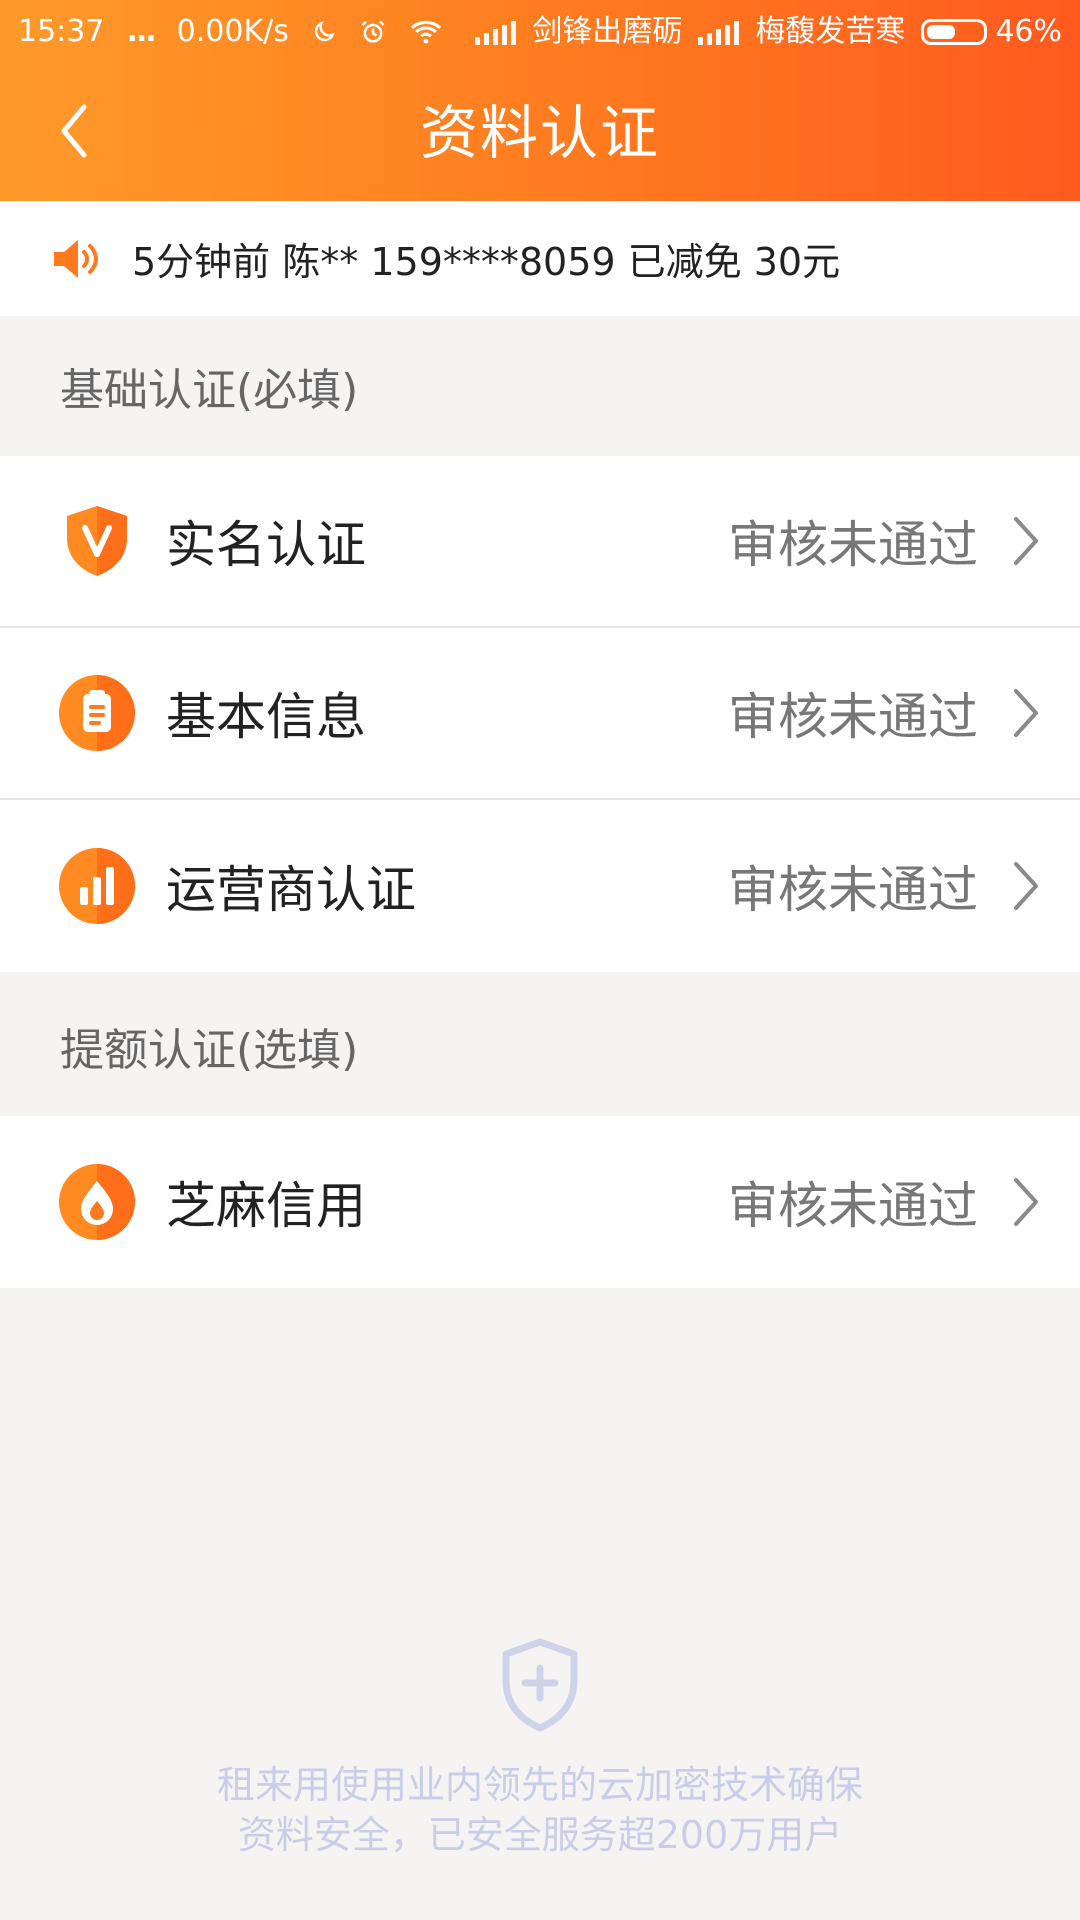 This screenshot has width=1080, height=1920. What do you see at coordinates (540, 1202) in the screenshot?
I see `list-item-sesame-credit: 芝麻信用 审核未通过` at bounding box center [540, 1202].